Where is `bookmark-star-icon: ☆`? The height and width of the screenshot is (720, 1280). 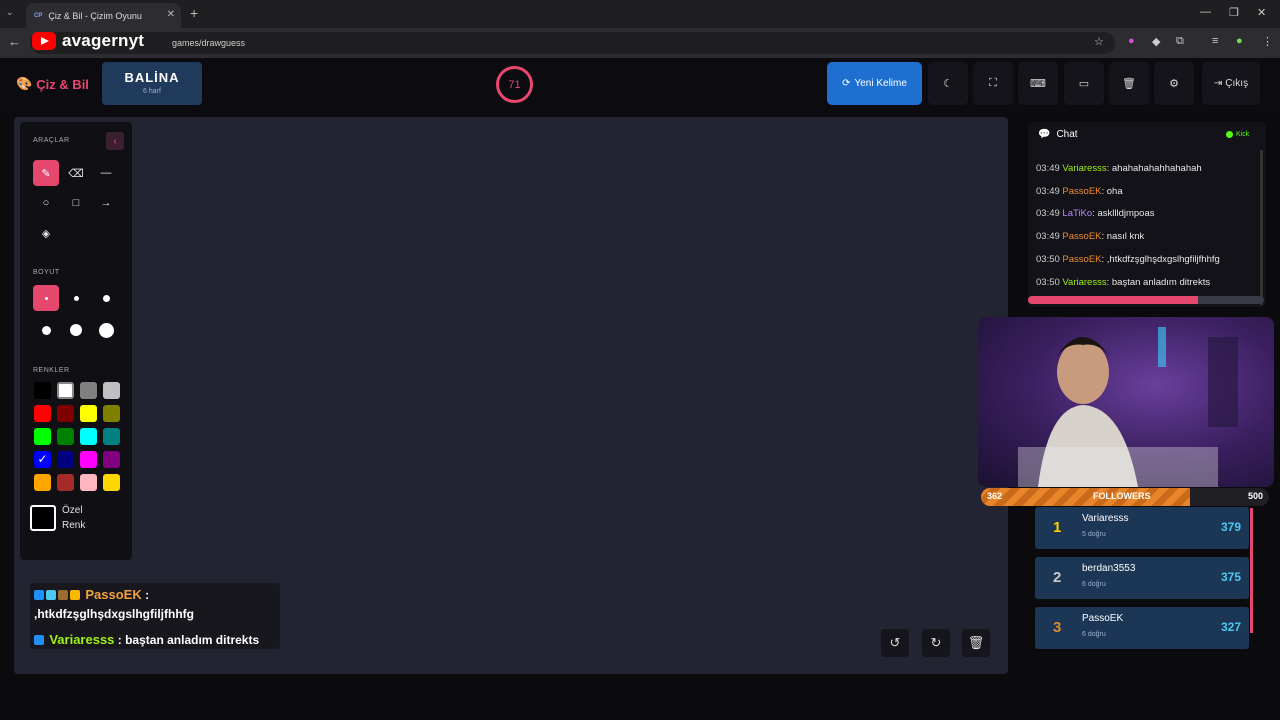 bookmark-star-icon: ☆ is located at coordinates (1099, 41).